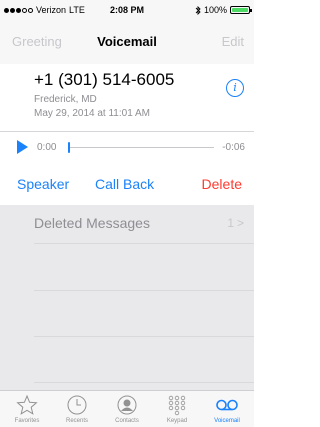 The height and width of the screenshot is (427, 320). I want to click on page-title: Voicemail, so click(127, 41).